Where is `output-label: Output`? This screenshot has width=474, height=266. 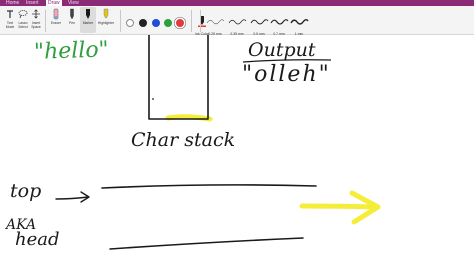 output-label: Output is located at coordinates (282, 50).